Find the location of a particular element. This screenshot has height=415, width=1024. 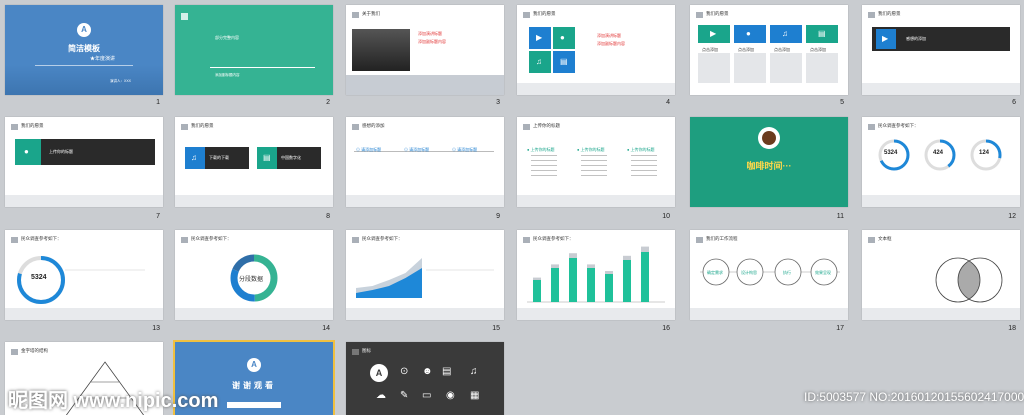

process-step: 执行 is located at coordinates (787, 272).